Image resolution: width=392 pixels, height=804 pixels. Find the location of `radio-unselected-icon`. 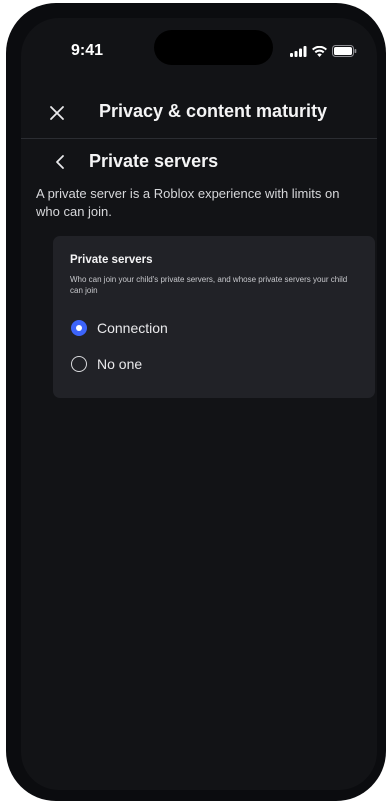

radio-unselected-icon is located at coordinates (79, 364).